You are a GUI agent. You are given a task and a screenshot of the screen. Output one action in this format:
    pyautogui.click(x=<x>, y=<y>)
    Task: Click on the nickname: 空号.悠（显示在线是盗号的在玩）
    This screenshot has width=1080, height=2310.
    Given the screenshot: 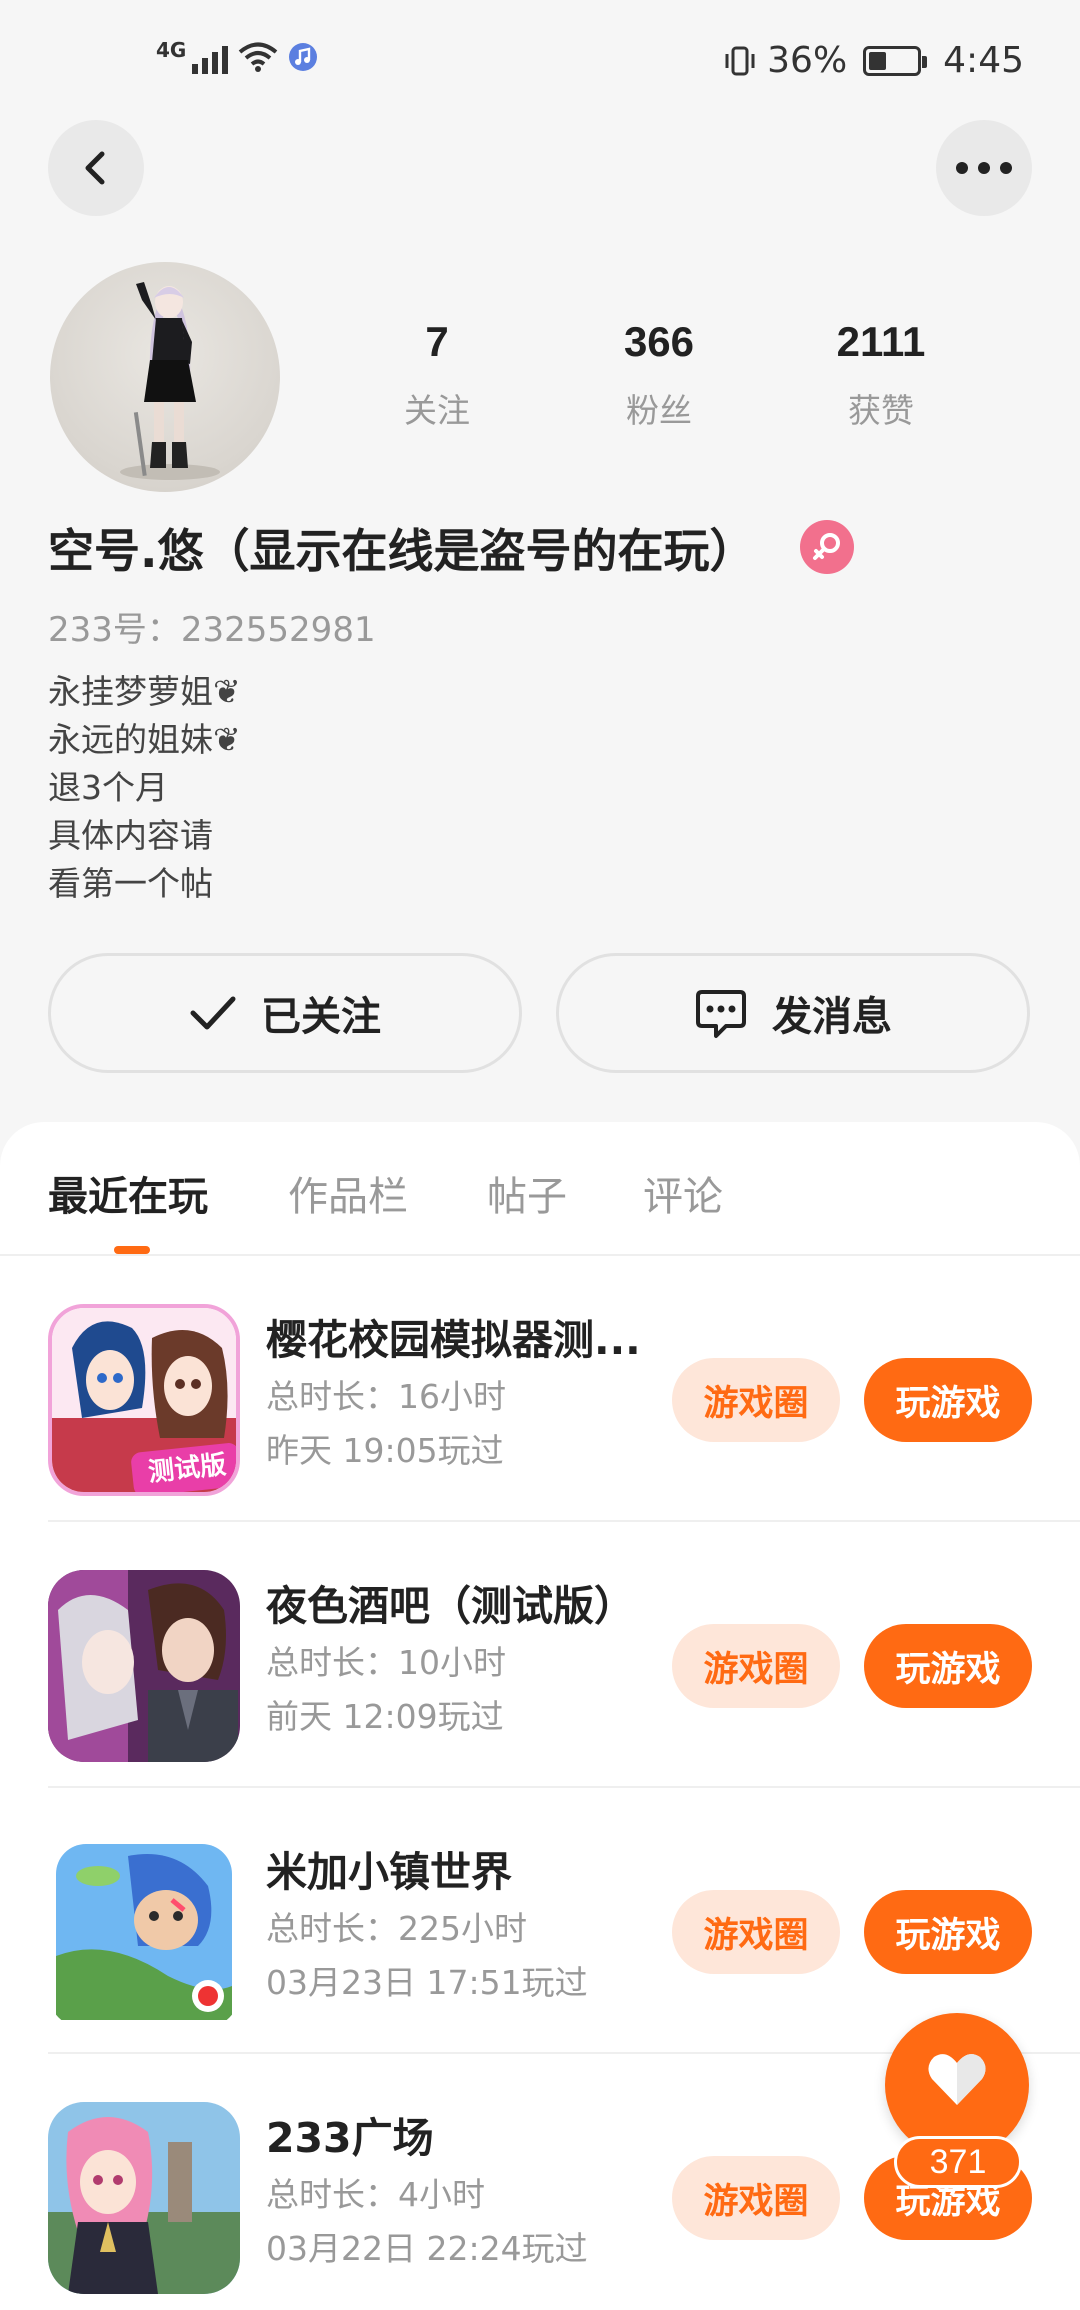 What is the action you would take?
    pyautogui.click(x=402, y=551)
    